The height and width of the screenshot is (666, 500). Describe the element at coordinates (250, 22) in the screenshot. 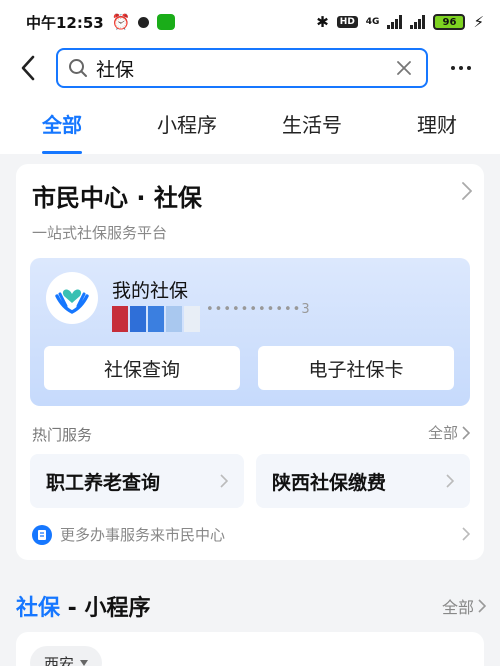

I see `status-bar: 中午12:53 ⏰ ✱ HD 4G 96 ⚡` at that location.